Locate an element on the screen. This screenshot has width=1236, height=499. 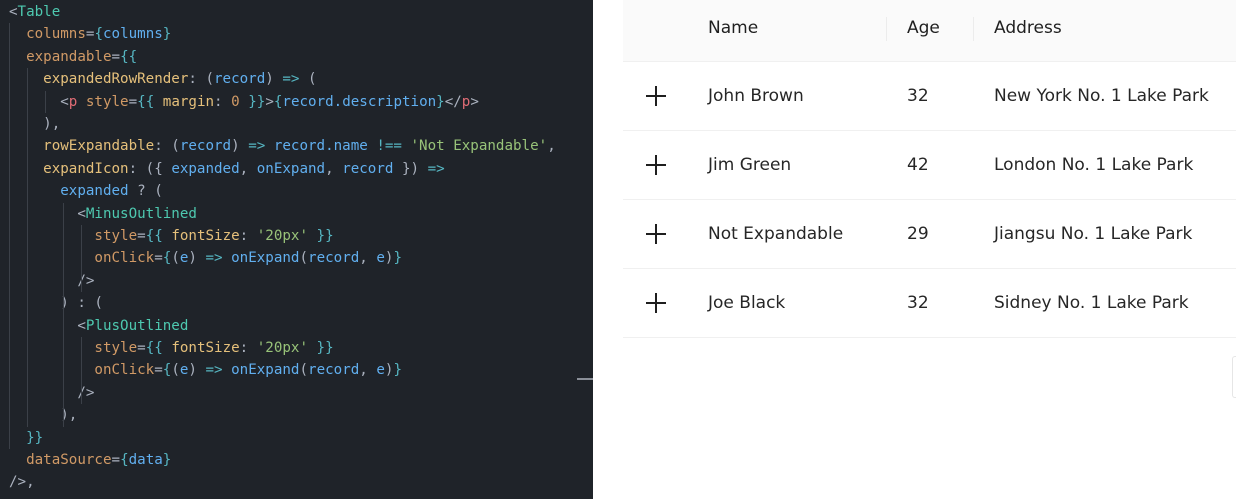
code-line: />, is located at coordinates (22, 482).